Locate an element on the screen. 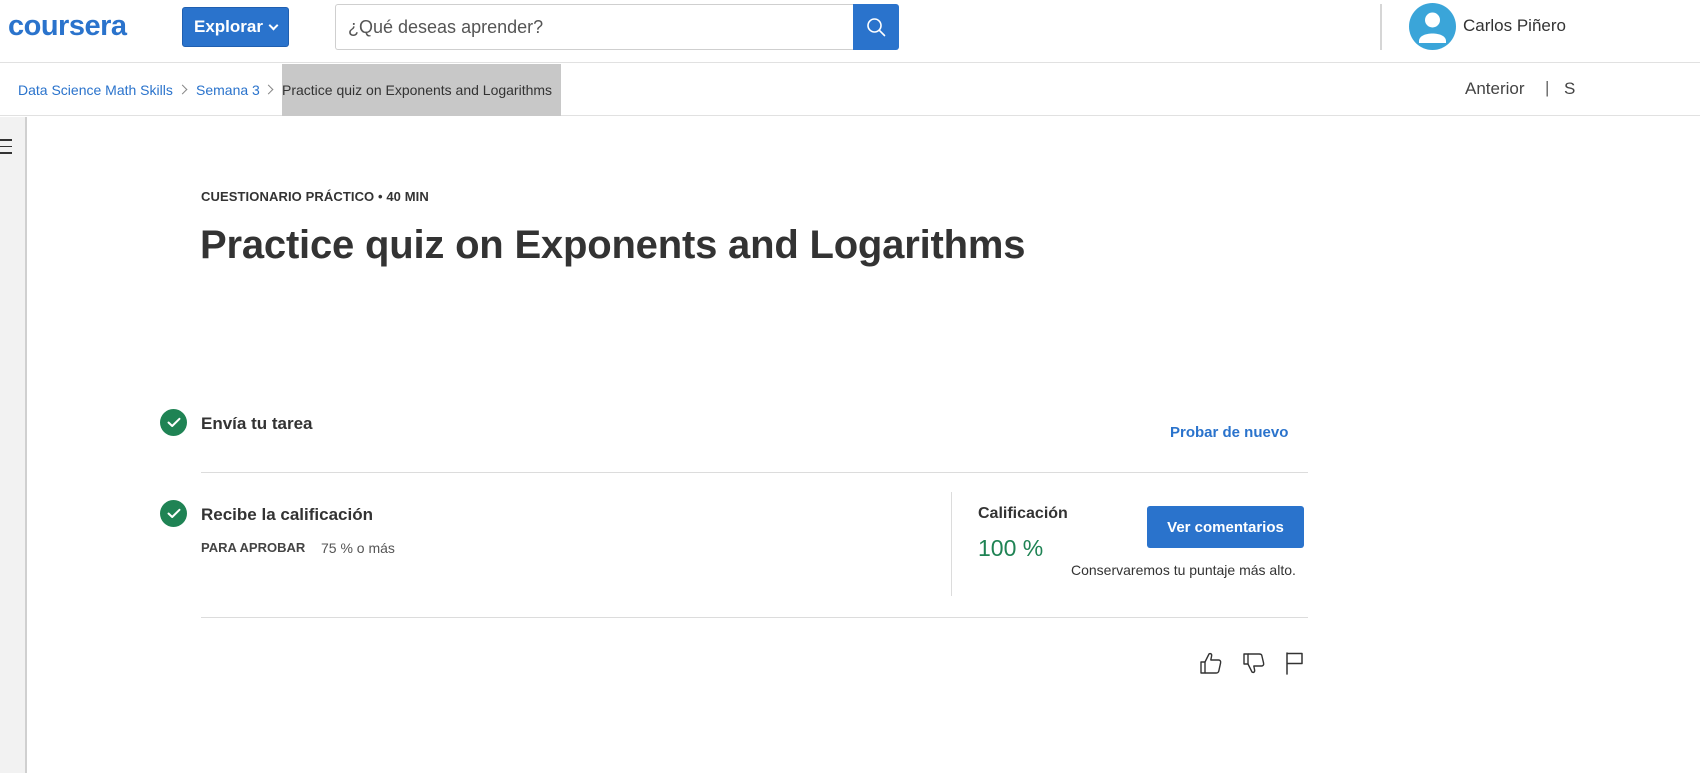 Image resolution: width=1700 pixels, height=773 pixels. thumbs-down-icon is located at coordinates (1254, 663).